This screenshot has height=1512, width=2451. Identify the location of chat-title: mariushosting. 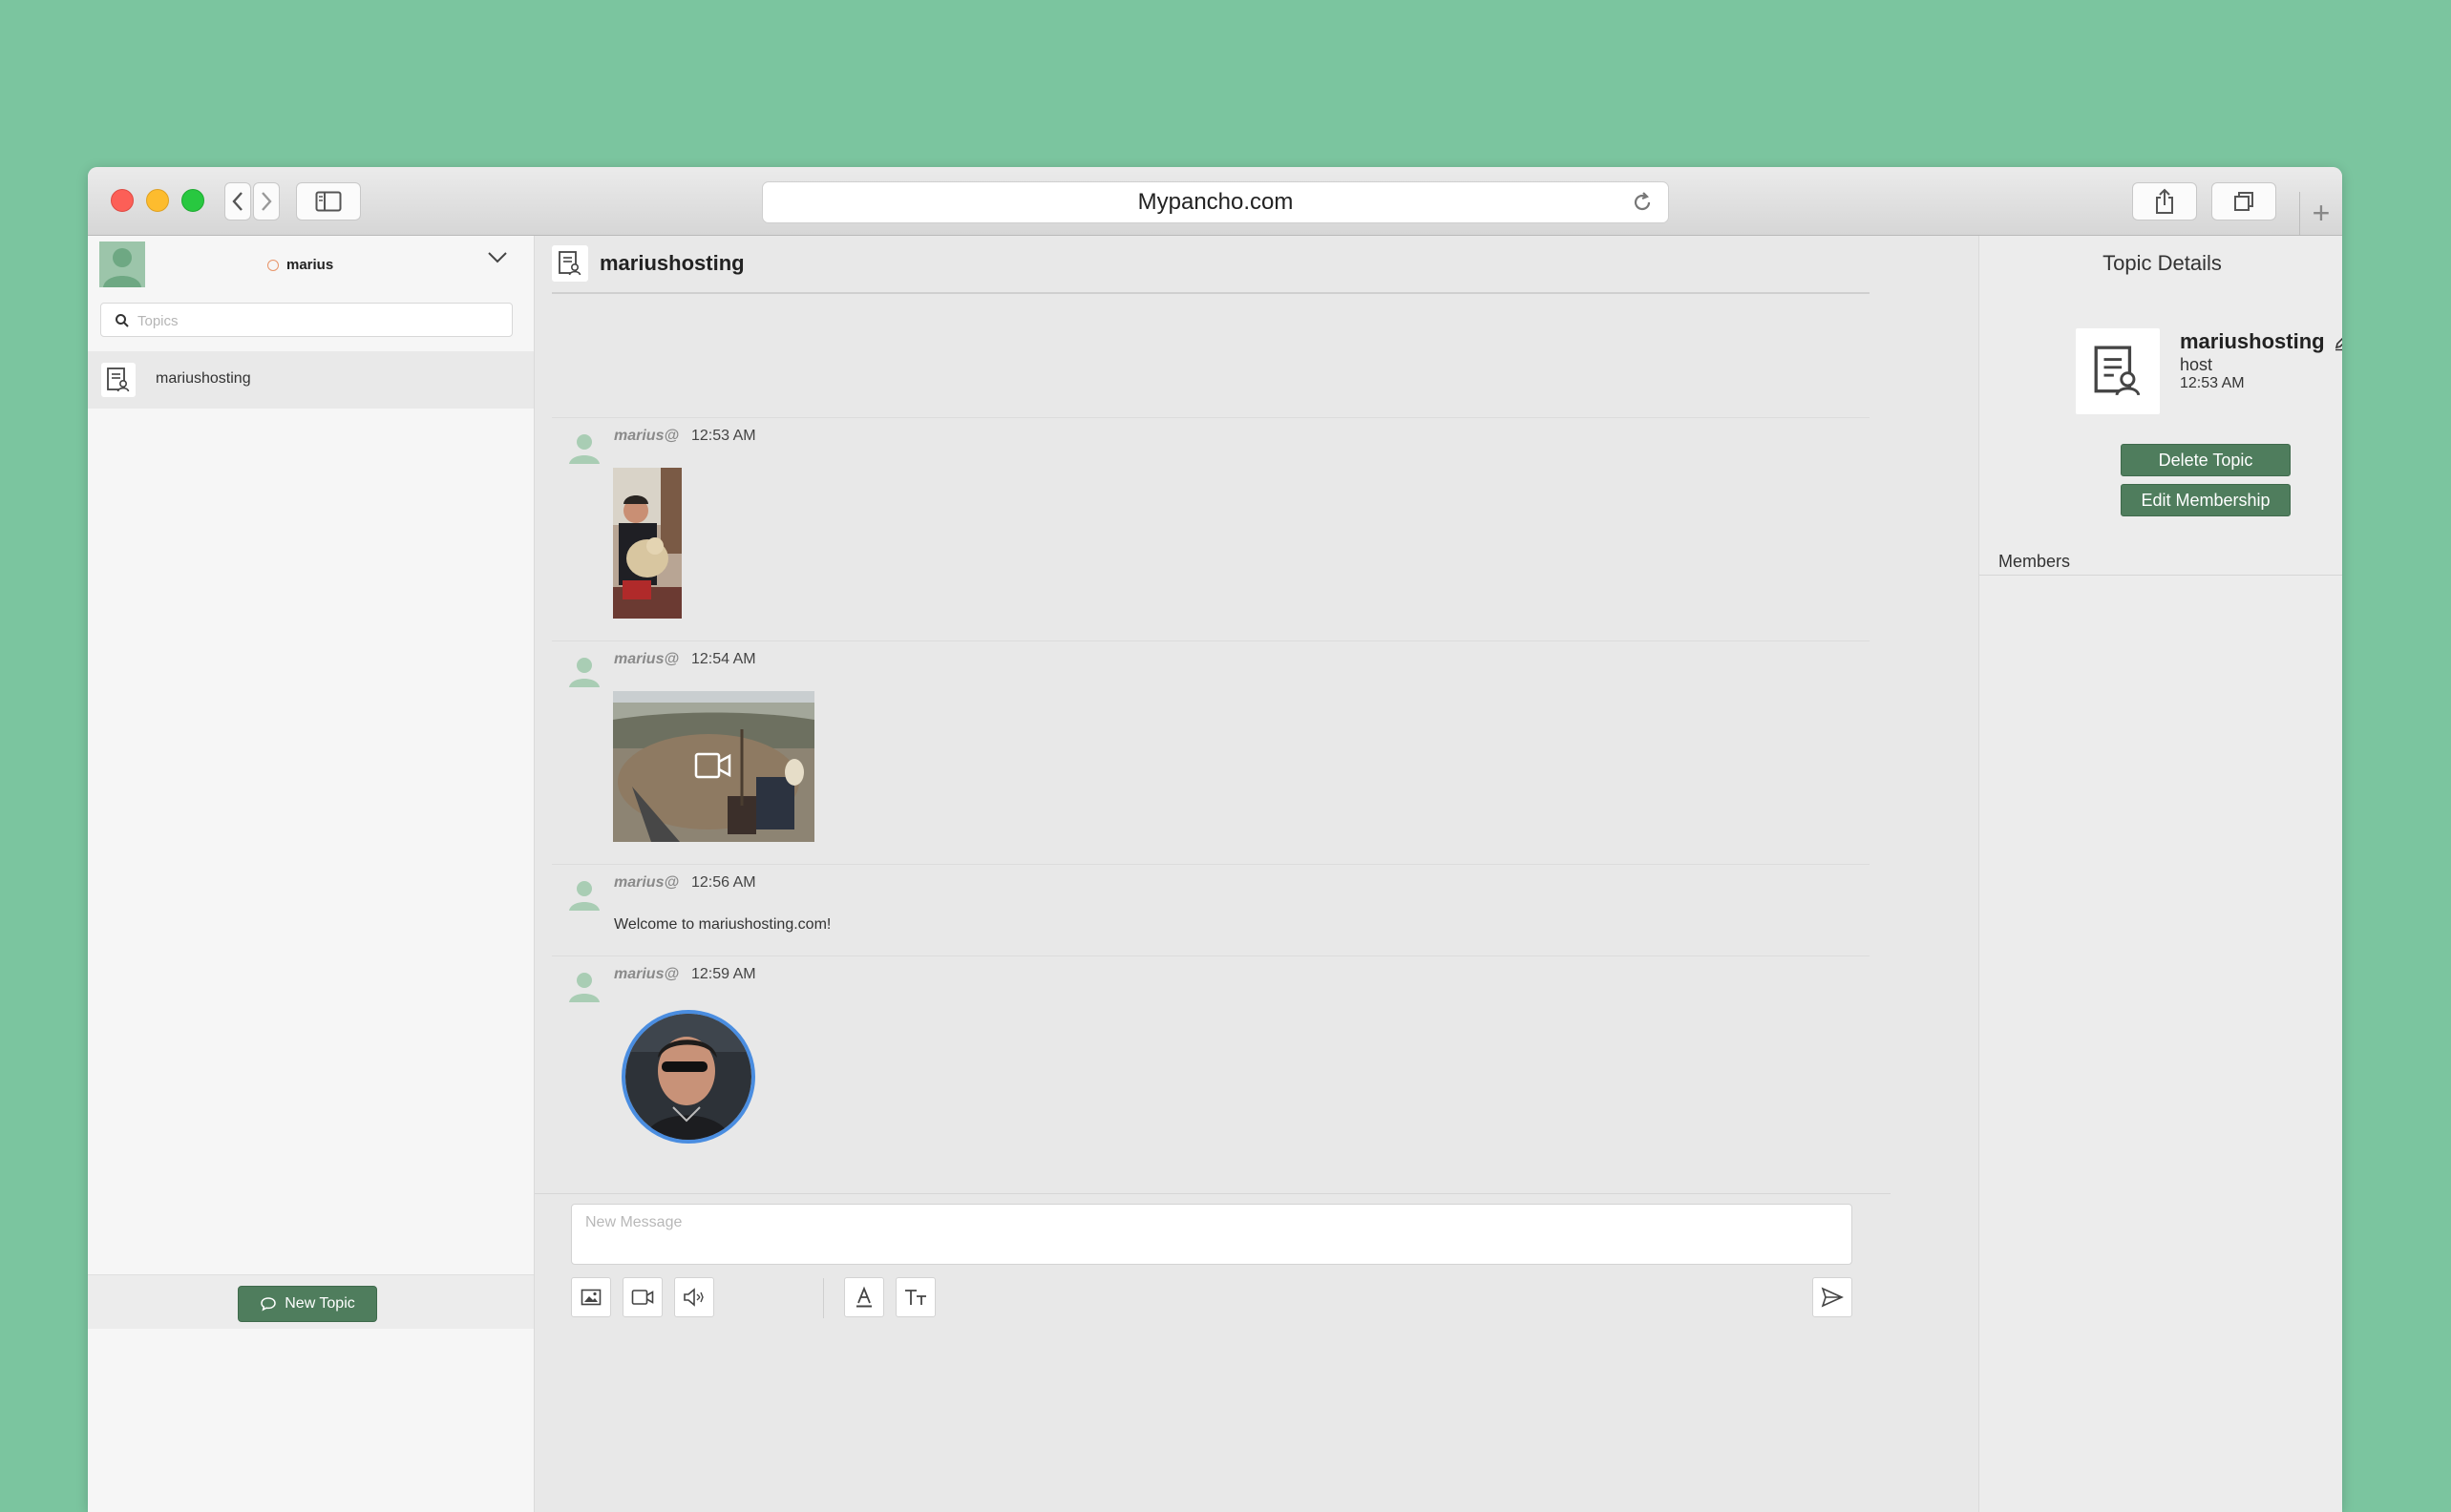
(673, 263).